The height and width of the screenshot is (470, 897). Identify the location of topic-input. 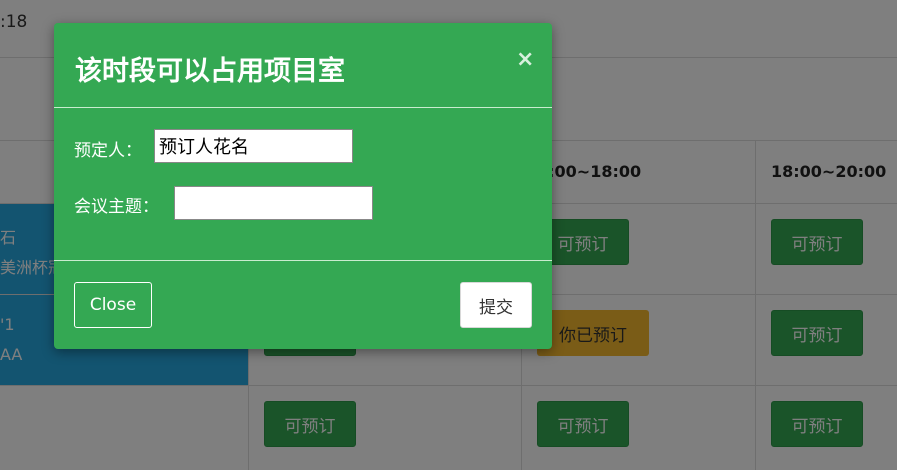
(273, 203).